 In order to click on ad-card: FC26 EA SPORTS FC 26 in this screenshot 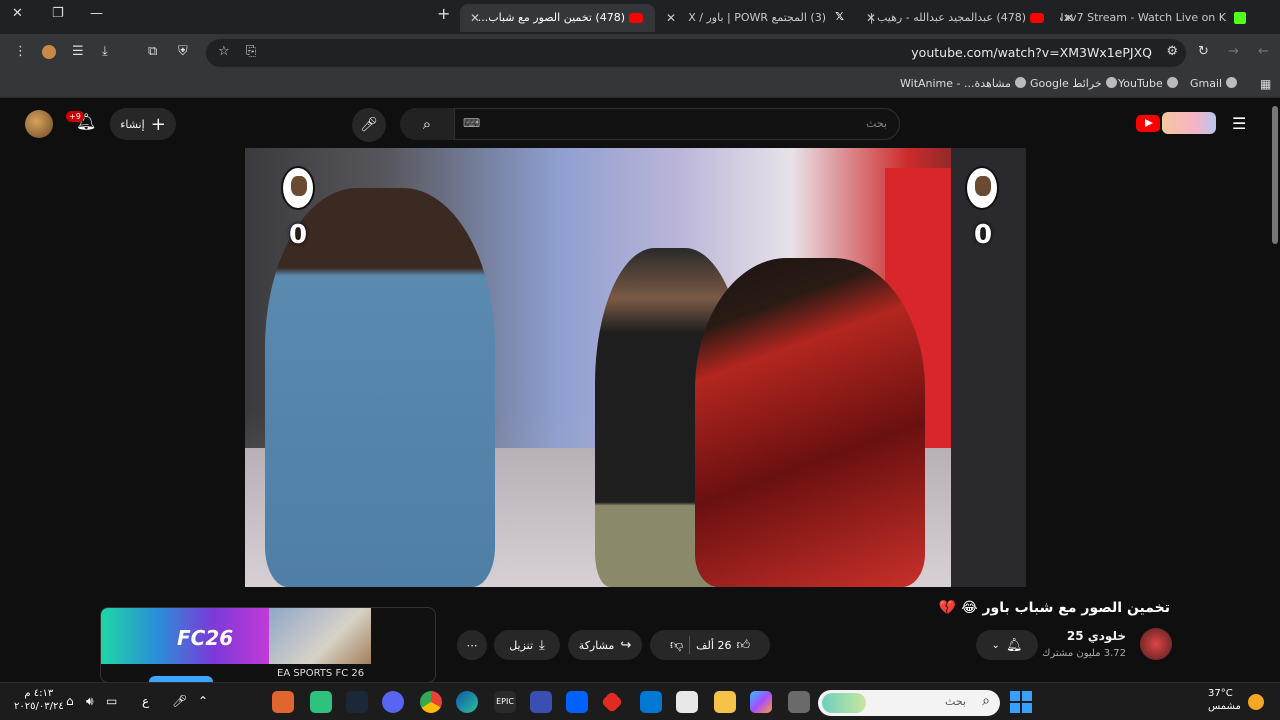, I will do `click(268, 645)`.